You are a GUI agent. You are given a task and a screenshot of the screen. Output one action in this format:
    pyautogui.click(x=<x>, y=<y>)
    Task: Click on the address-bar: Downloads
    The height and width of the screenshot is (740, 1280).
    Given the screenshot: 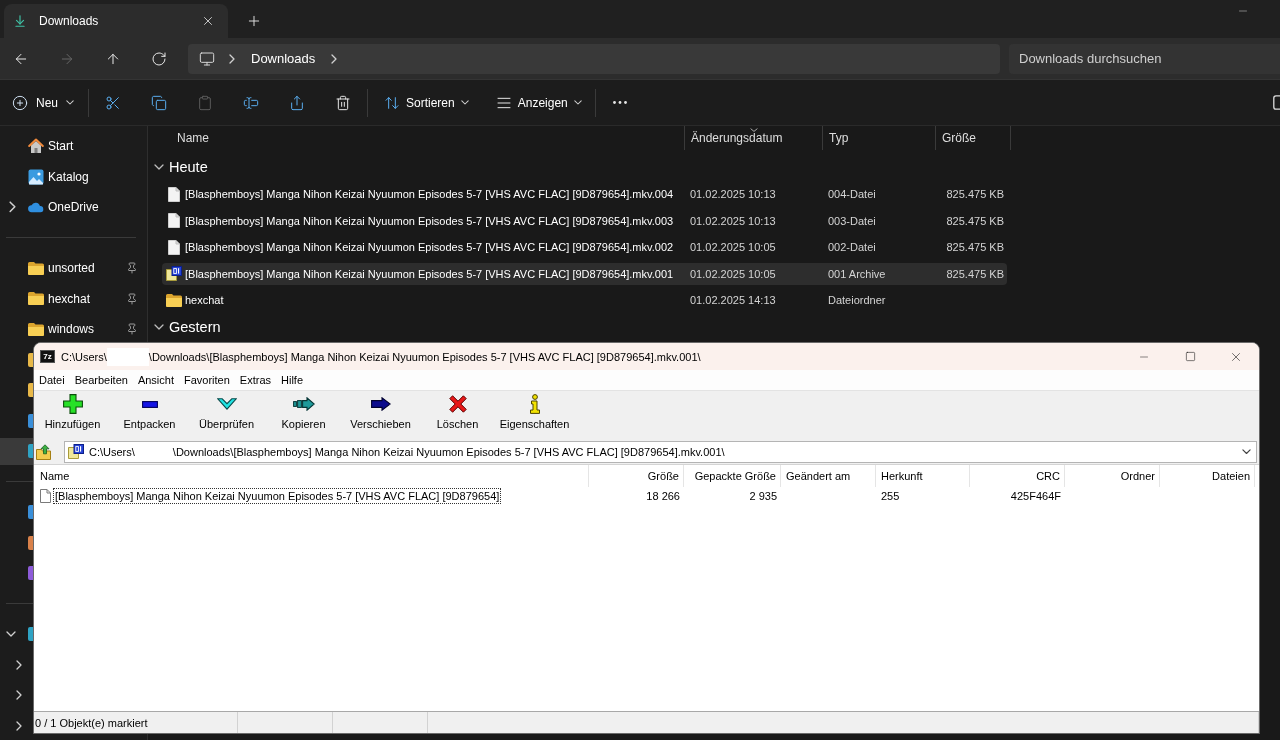 What is the action you would take?
    pyautogui.click(x=594, y=58)
    